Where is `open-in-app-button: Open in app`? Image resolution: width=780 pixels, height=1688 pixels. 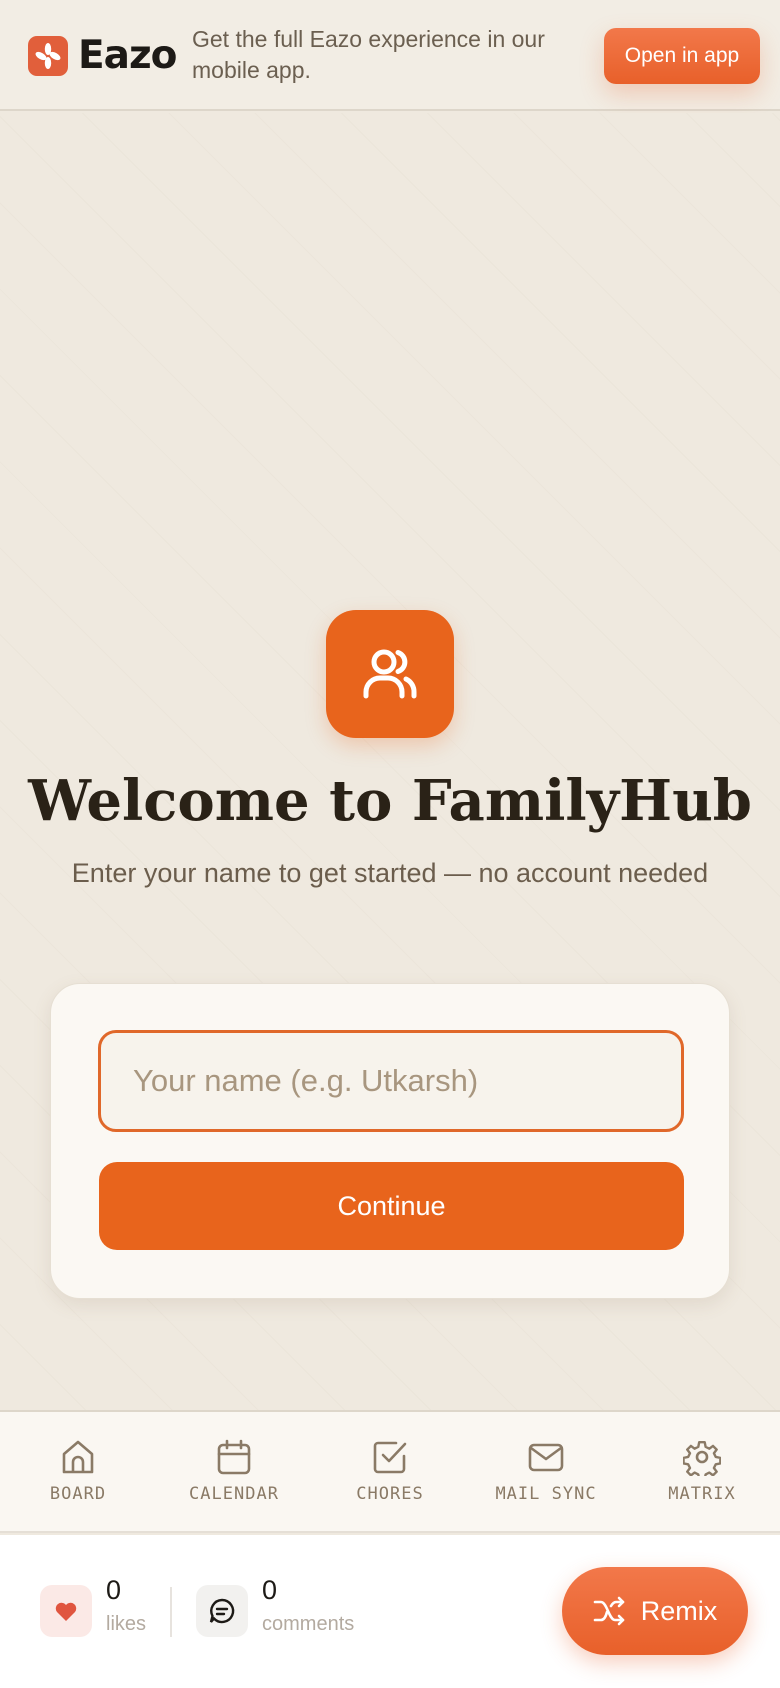 open-in-app-button: Open in app is located at coordinates (682, 56).